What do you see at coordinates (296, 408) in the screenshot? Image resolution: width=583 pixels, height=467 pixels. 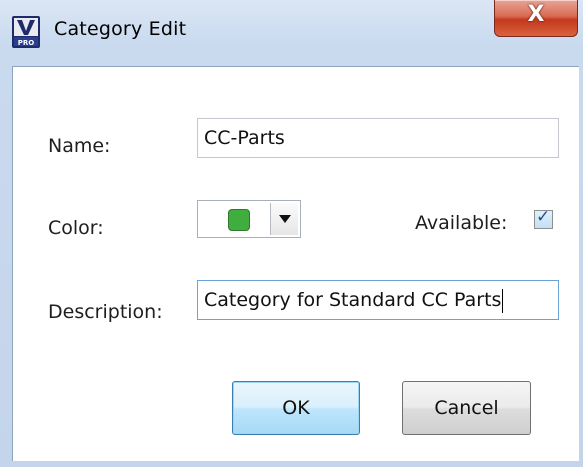 I see `ok-button: OK` at bounding box center [296, 408].